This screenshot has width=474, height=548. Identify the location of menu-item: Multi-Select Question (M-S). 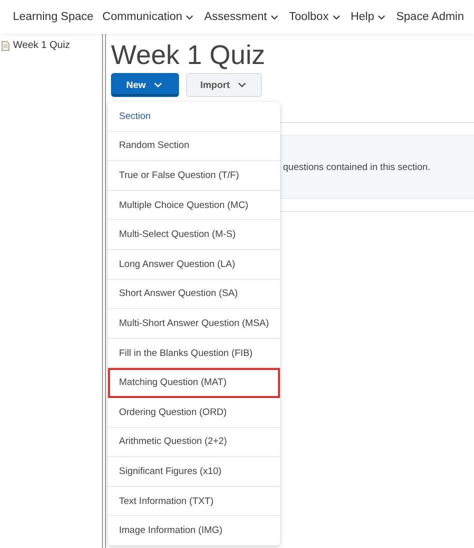
(194, 235).